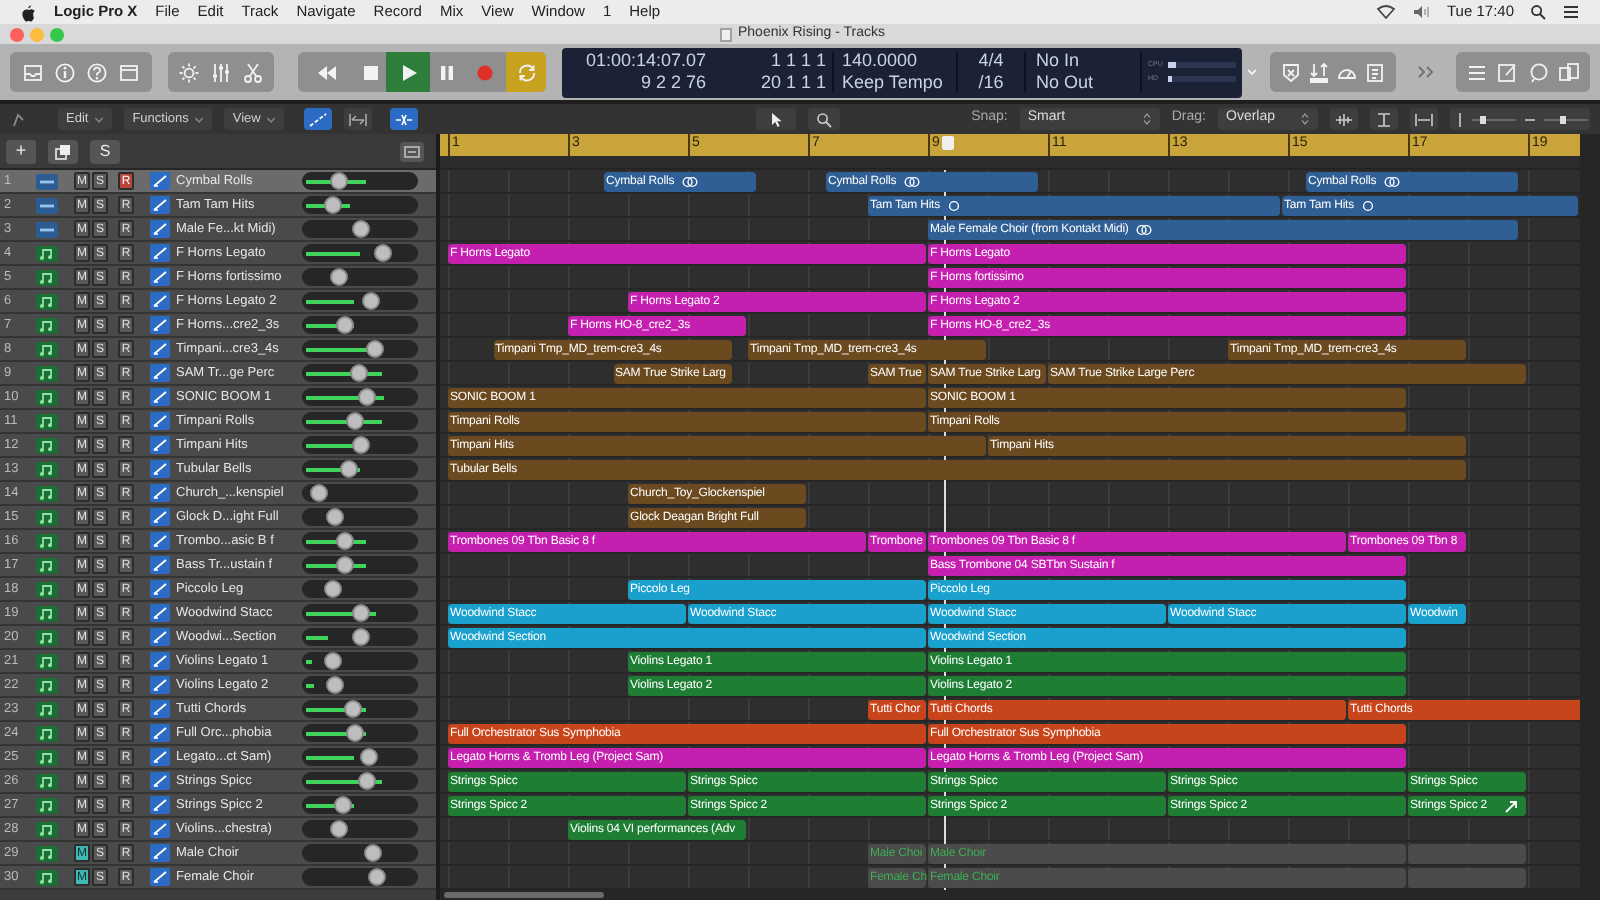 Image resolution: width=1600 pixels, height=900 pixels. I want to click on help-icon, so click(97, 72).